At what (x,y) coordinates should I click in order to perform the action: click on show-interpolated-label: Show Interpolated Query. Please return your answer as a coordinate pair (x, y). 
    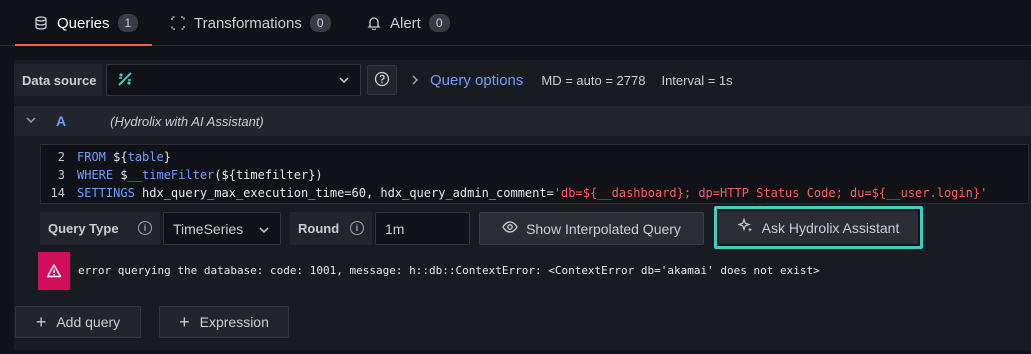
    Looking at the image, I should click on (603, 228).